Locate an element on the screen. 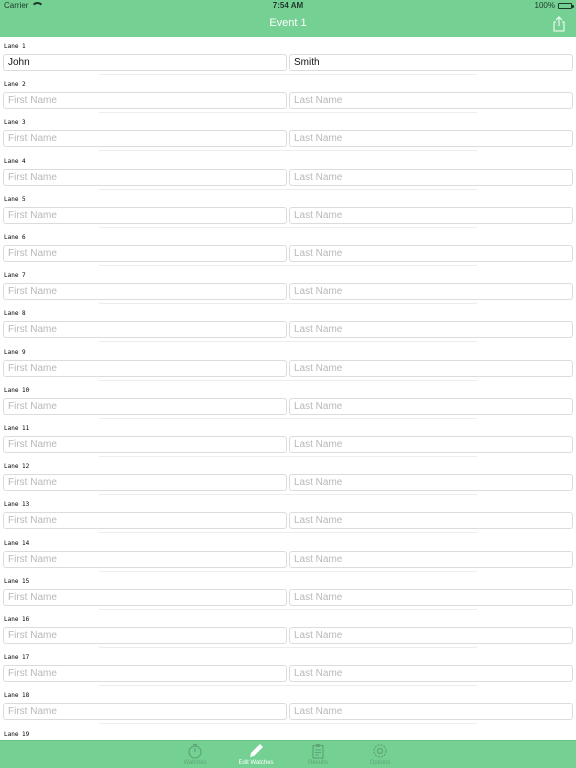  tab-watches: Watches is located at coordinates (195, 754).